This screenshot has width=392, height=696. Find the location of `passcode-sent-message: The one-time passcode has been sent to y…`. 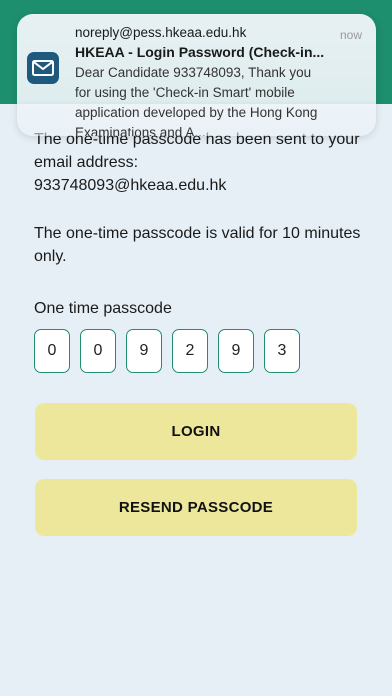

passcode-sent-message: The one-time passcode has been sent to y… is located at coordinates (199, 162).